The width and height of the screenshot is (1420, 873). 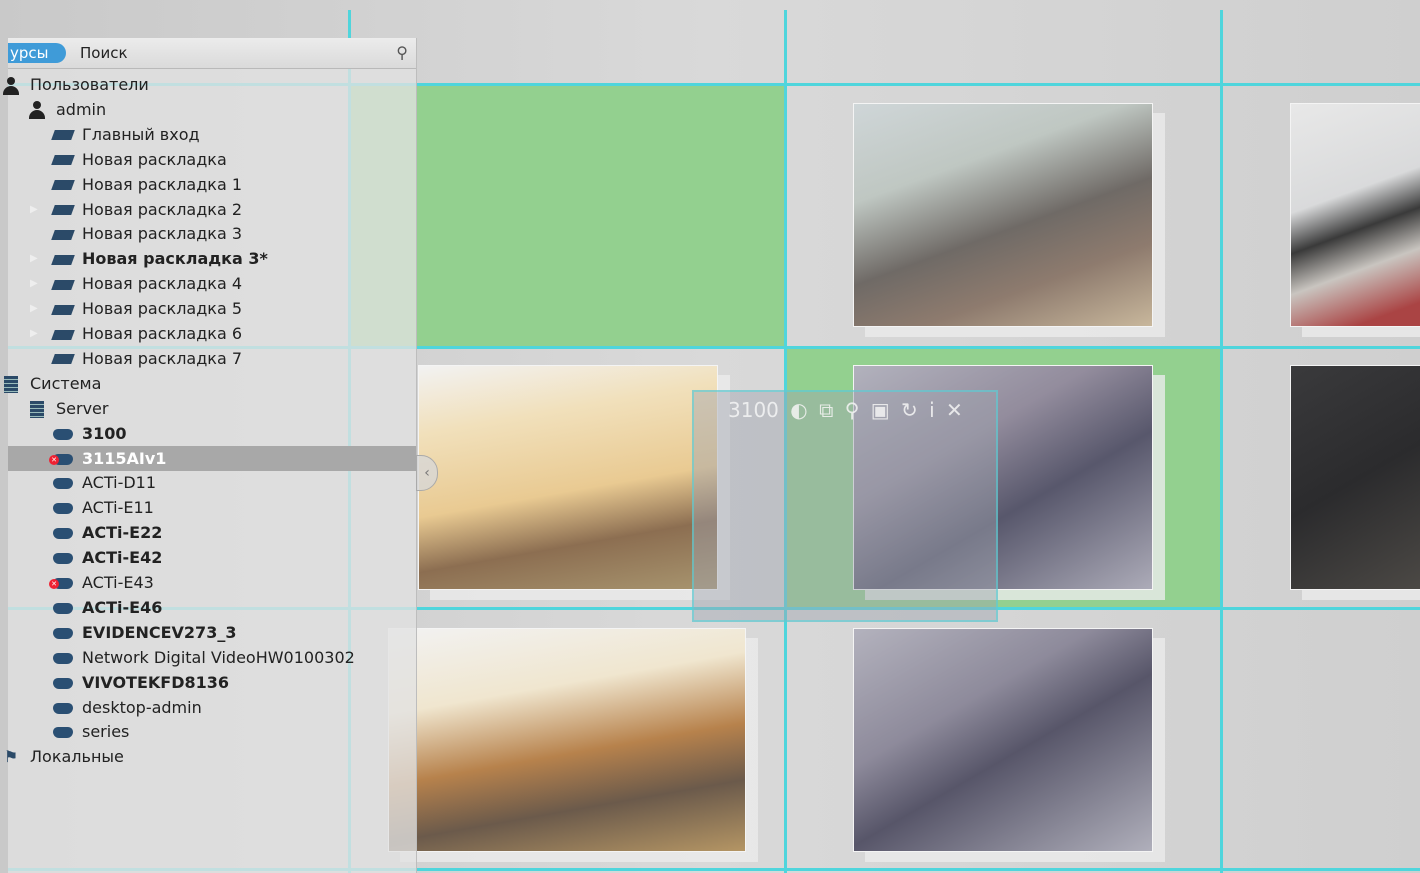 I want to click on tree-item-label: ACTi-E42, so click(x=122, y=558).